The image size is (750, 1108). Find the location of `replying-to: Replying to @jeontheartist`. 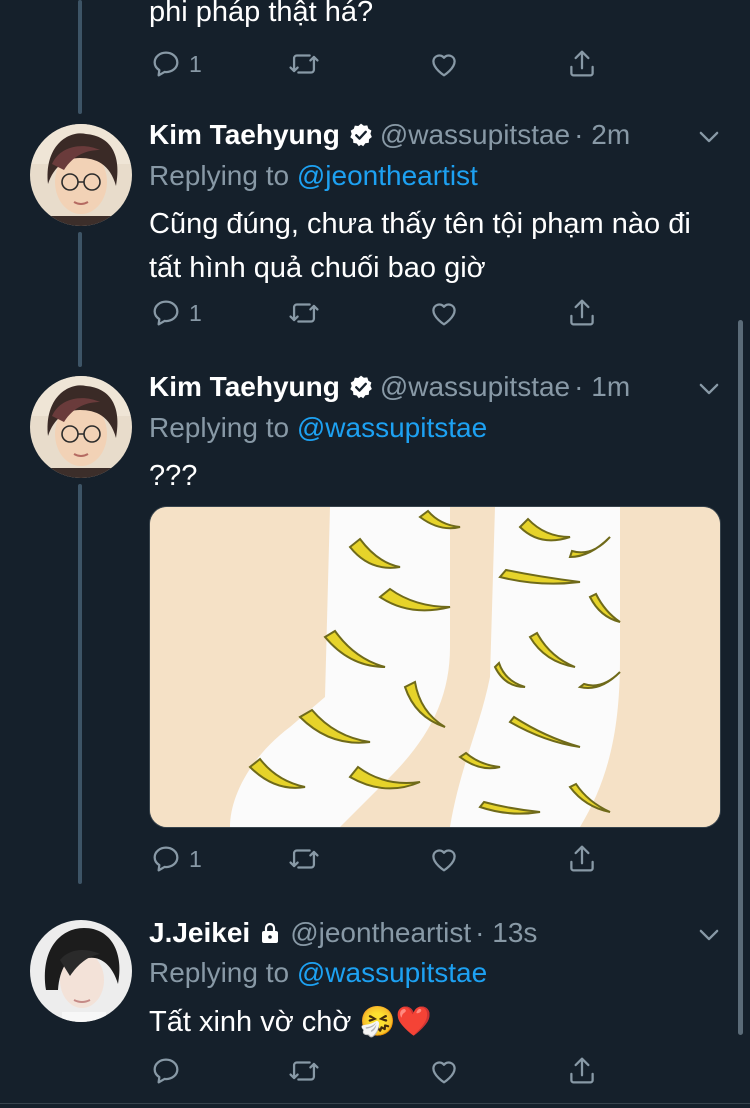

replying-to: Replying to @jeontheartist is located at coordinates (313, 176).